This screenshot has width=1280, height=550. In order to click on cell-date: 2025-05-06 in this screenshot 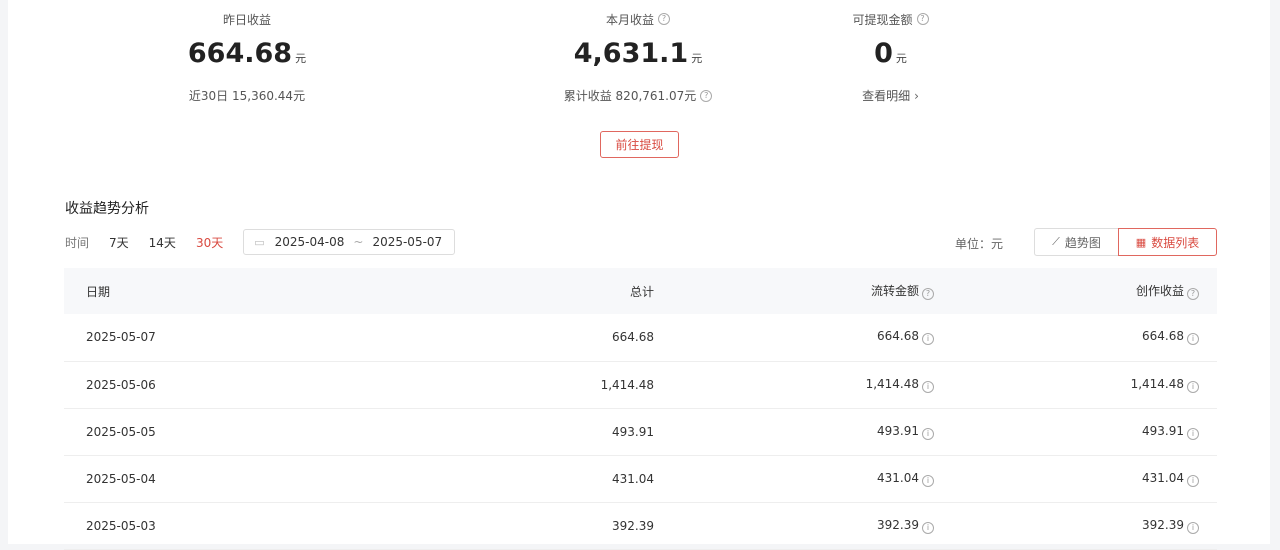, I will do `click(121, 384)`.